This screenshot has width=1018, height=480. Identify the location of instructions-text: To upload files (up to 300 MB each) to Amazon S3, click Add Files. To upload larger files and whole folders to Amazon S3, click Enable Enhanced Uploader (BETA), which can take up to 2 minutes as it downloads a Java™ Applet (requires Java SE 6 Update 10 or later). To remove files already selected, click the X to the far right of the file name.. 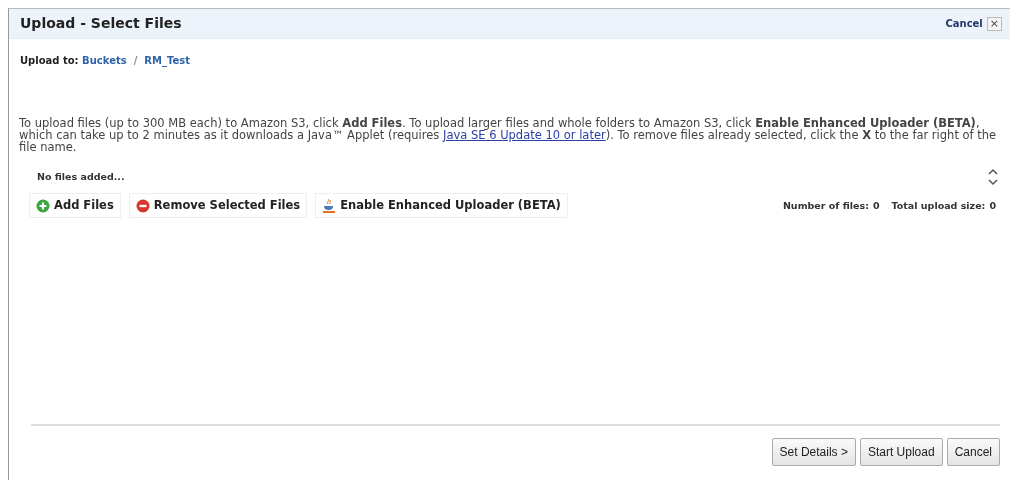
(508, 135).